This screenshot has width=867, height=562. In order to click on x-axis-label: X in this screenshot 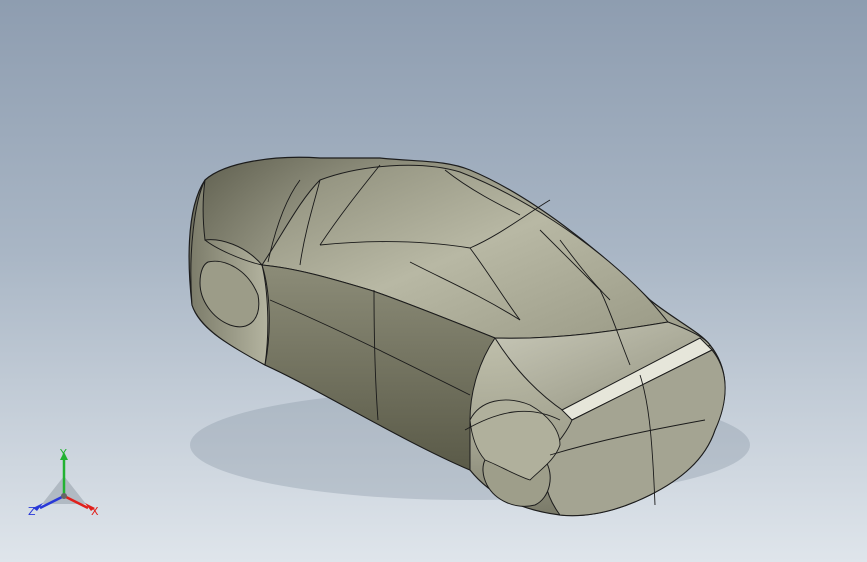, I will do `click(95, 511)`.